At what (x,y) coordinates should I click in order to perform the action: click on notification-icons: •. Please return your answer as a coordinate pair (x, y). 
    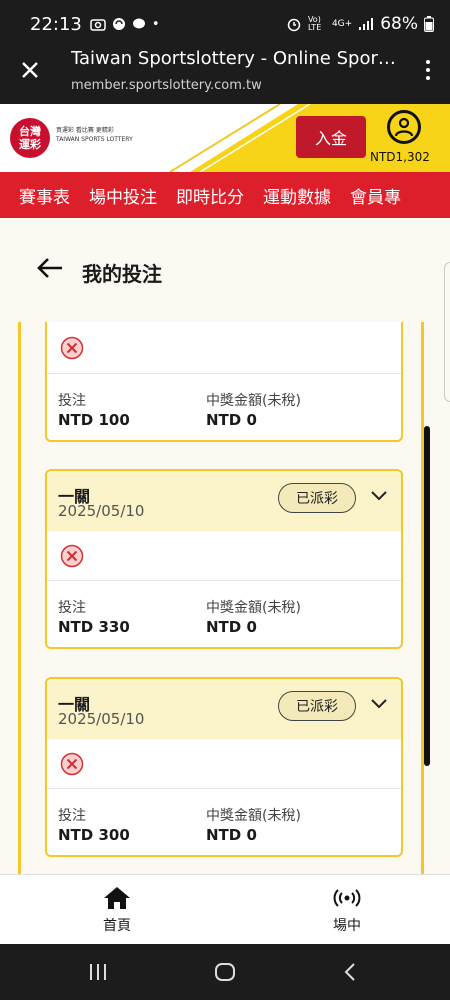
    Looking at the image, I should click on (125, 24).